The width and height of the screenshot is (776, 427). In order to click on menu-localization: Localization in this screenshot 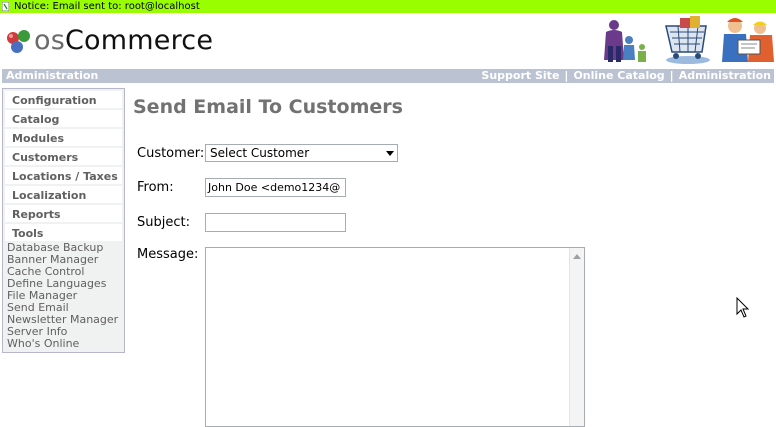, I will do `click(63, 194)`.